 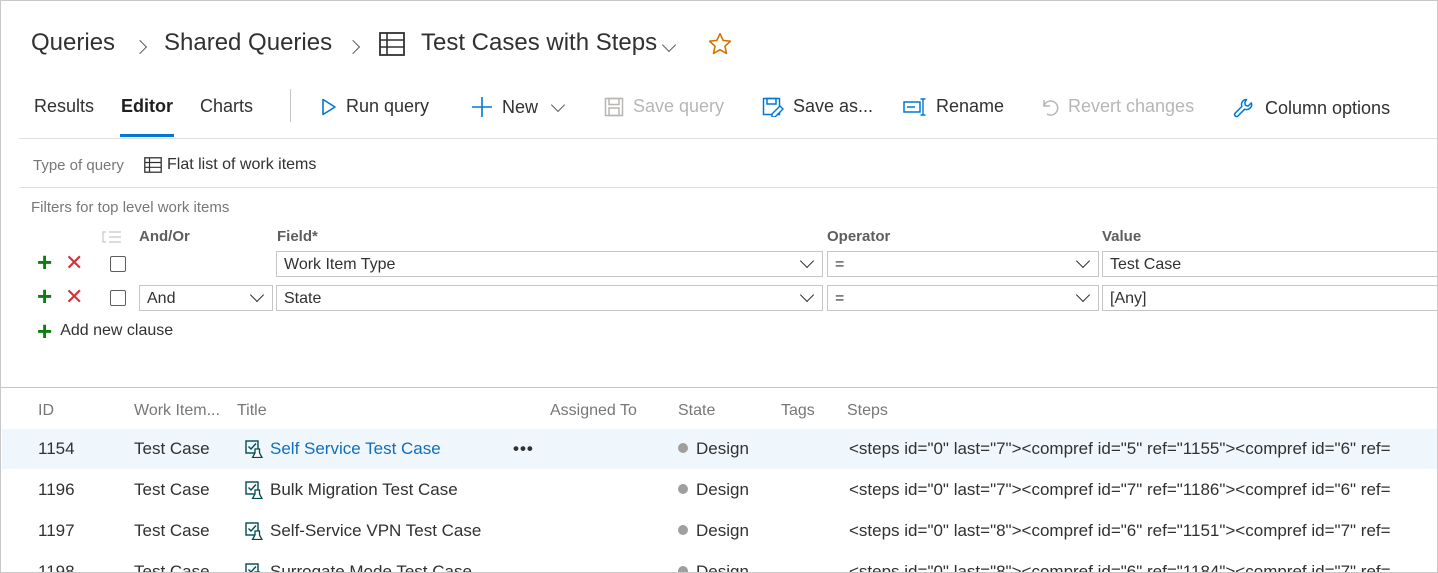 I want to click on rename-icon, so click(x=914, y=106).